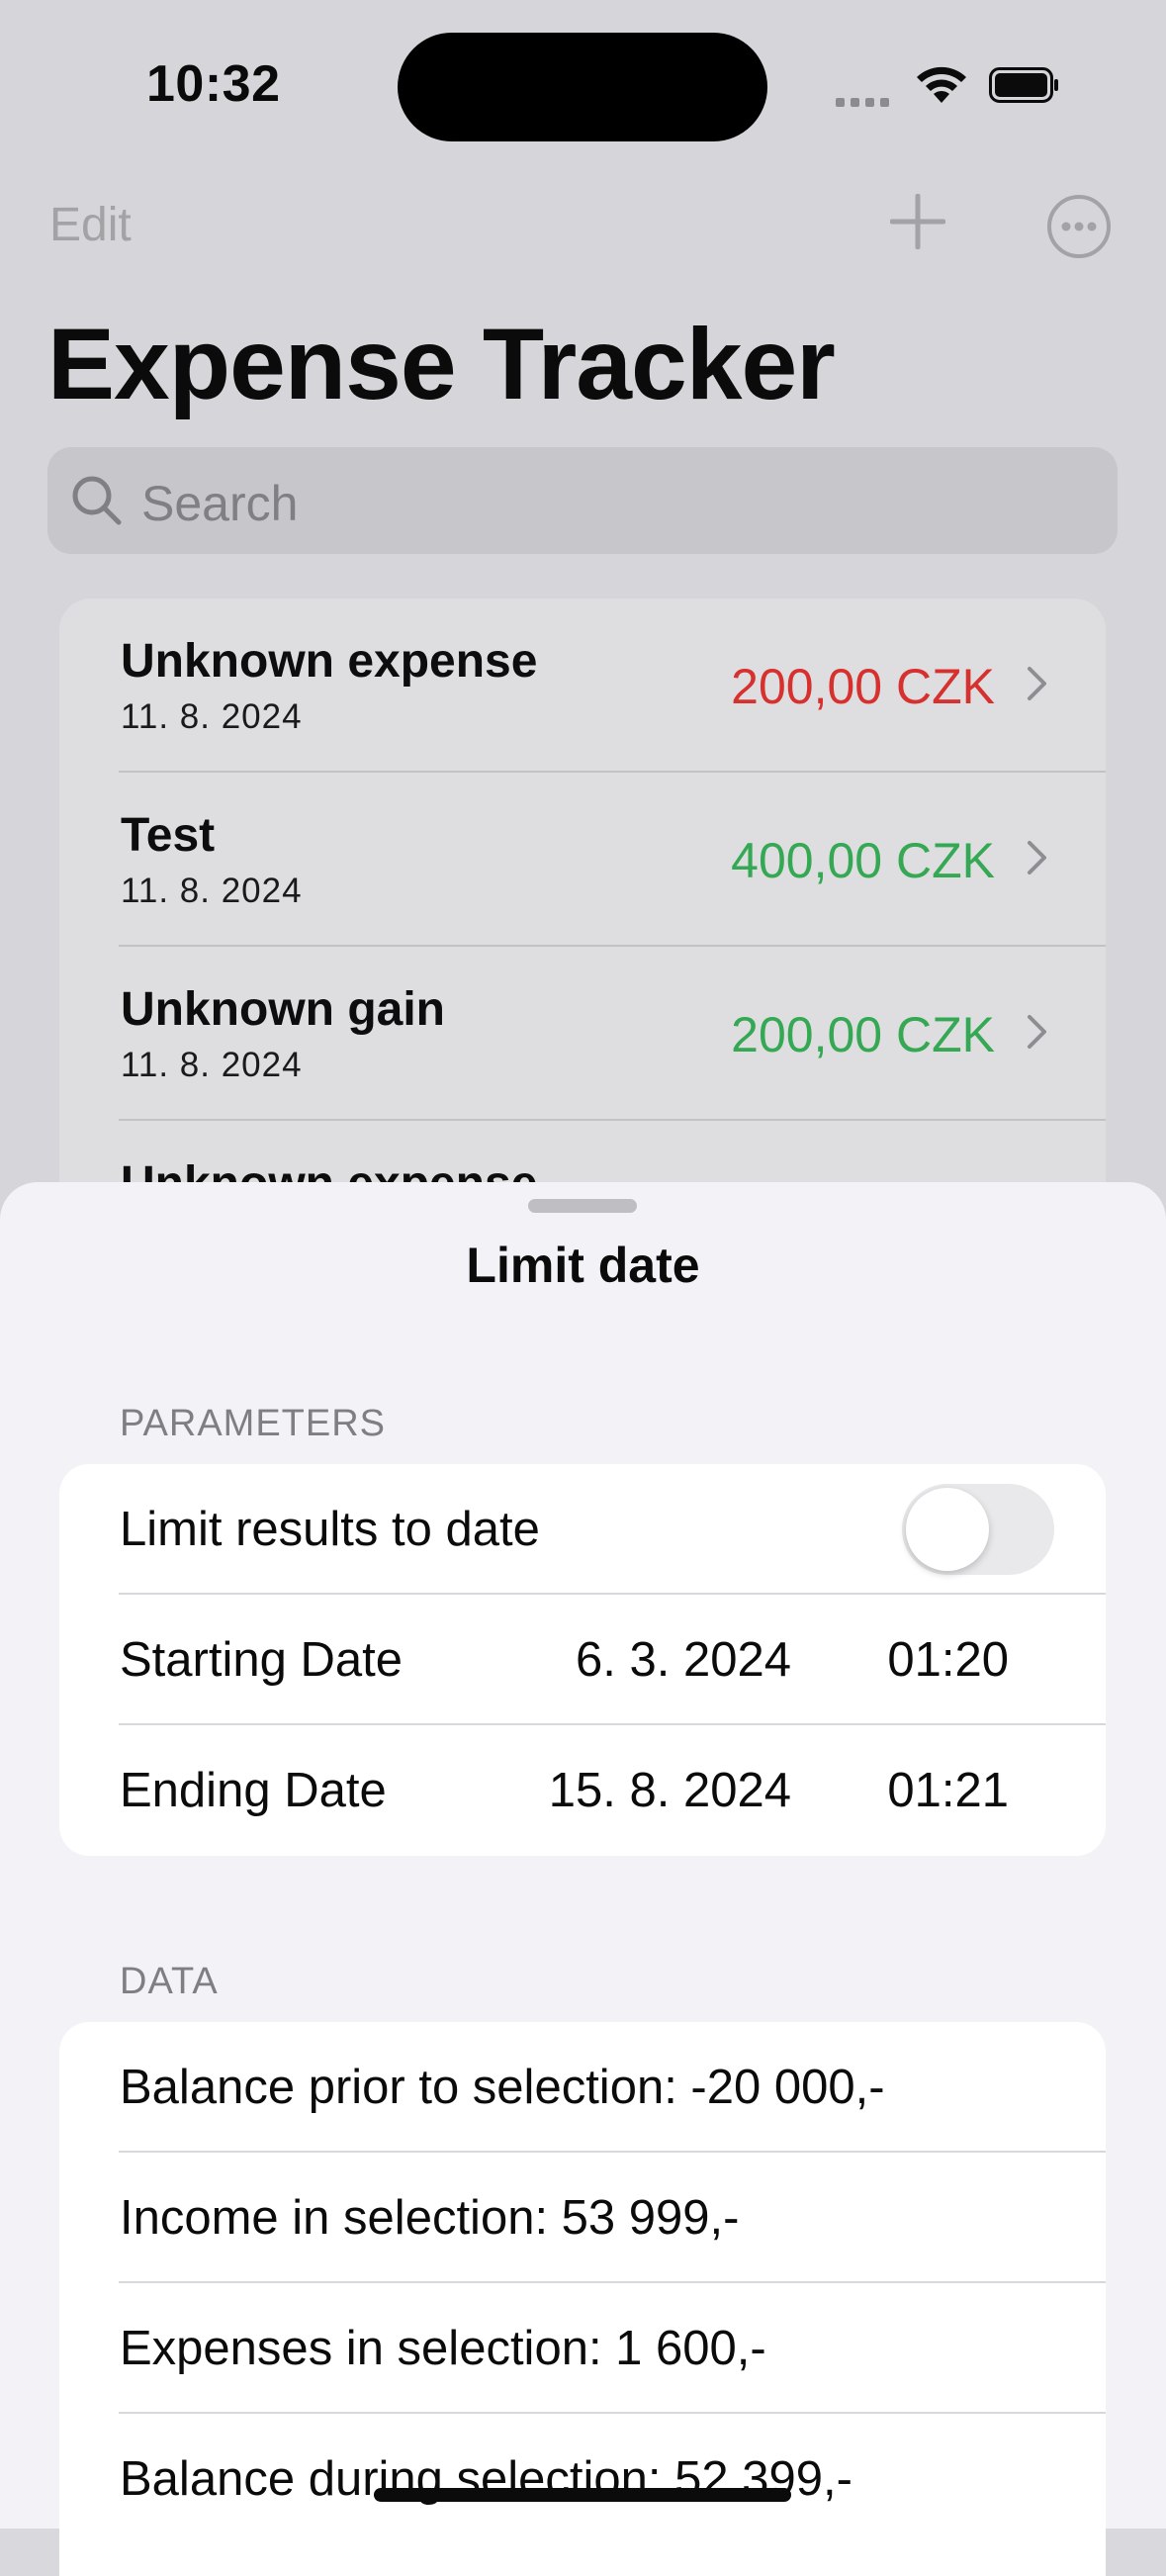 The image size is (1166, 2576). I want to click on status-time: 10:32, so click(213, 84).